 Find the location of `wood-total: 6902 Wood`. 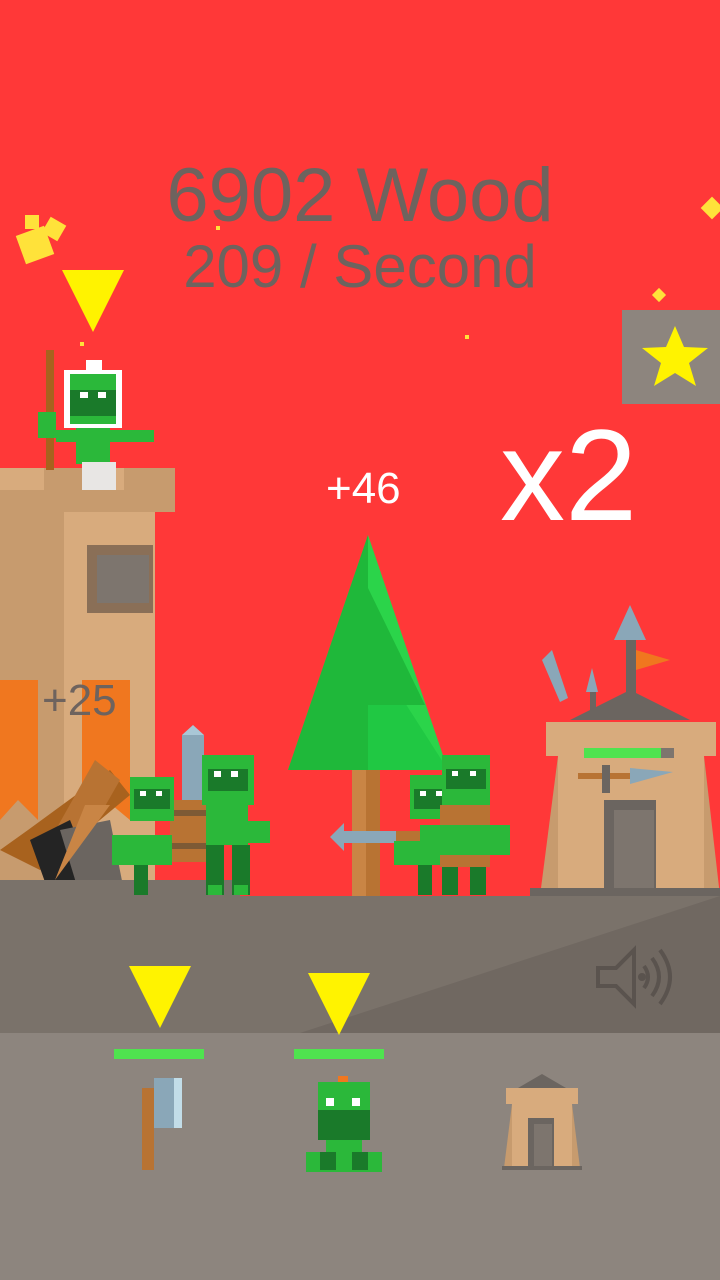

wood-total: 6902 Wood is located at coordinates (360, 195).